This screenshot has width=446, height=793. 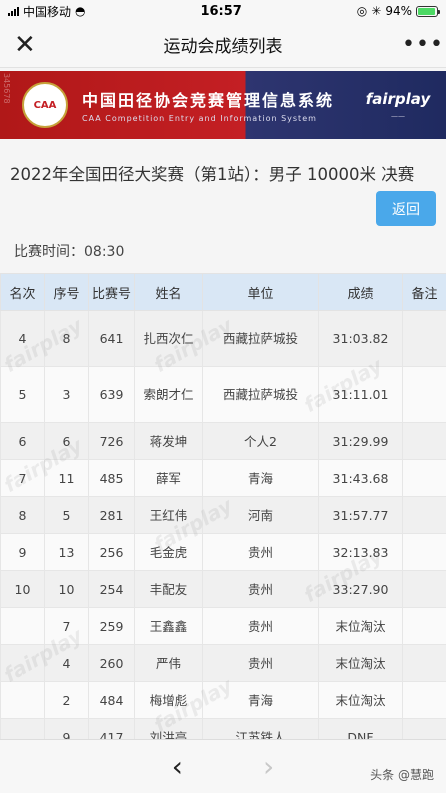 I want to click on status-left: 中国移动 ◓, so click(x=47, y=11).